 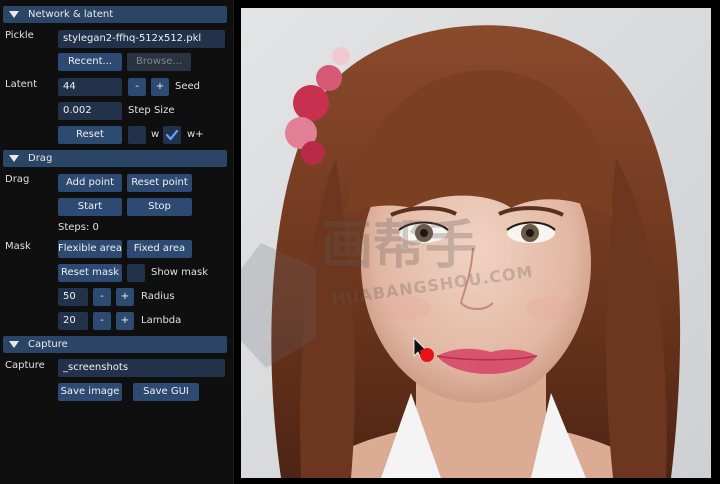 I want to click on pickle-label: Pickle, so click(x=19, y=35).